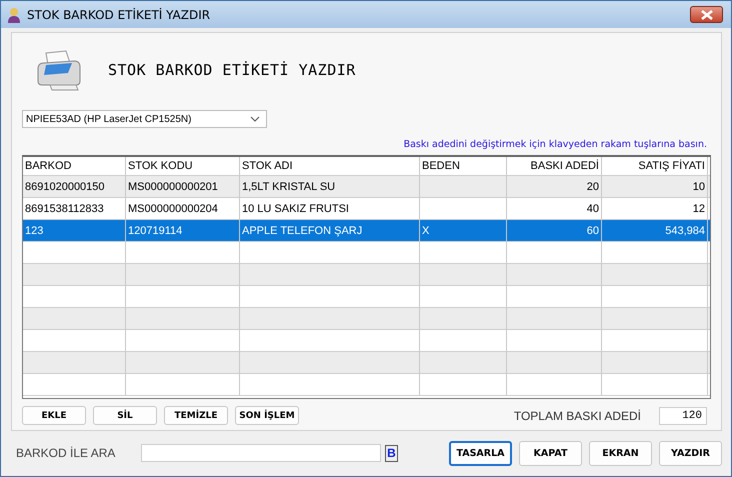  What do you see at coordinates (577, 415) in the screenshot?
I see `total-label: TOPLAM BASKI ADEDİ` at bounding box center [577, 415].